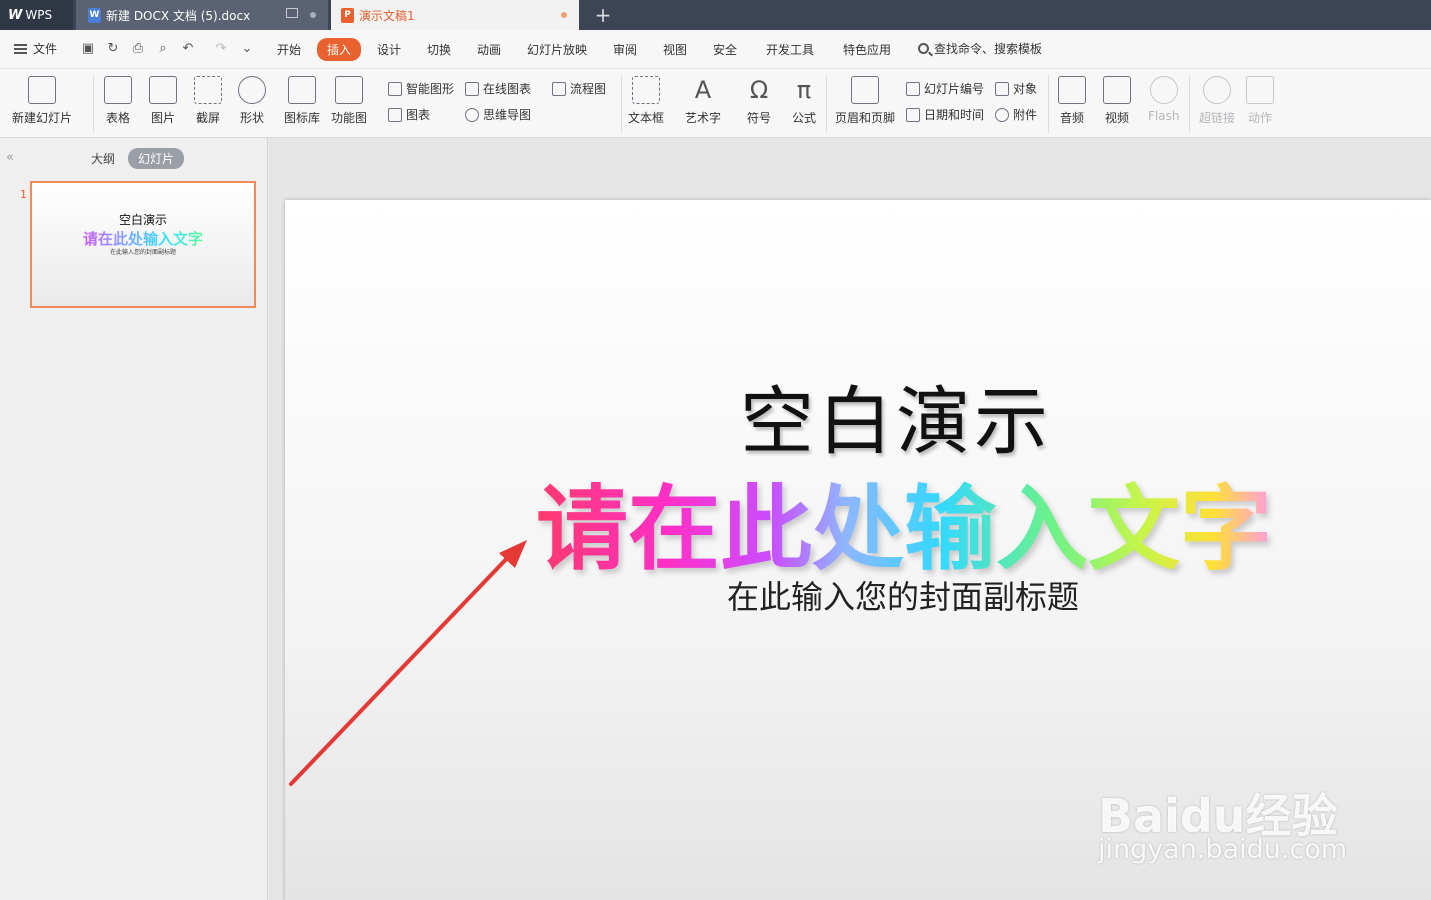 The height and width of the screenshot is (900, 1431). I want to click on slide-wordart-text: 请在此处输入文字, so click(904, 521).